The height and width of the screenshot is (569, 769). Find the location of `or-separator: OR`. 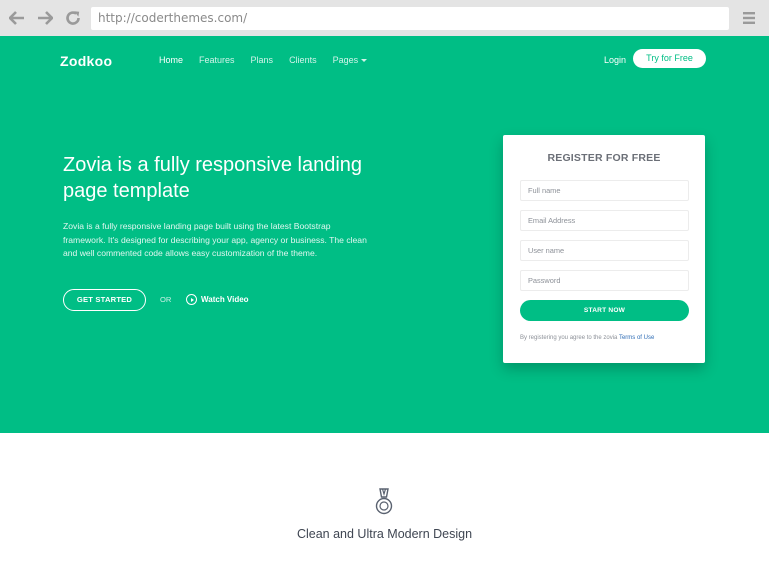

or-separator: OR is located at coordinates (166, 299).